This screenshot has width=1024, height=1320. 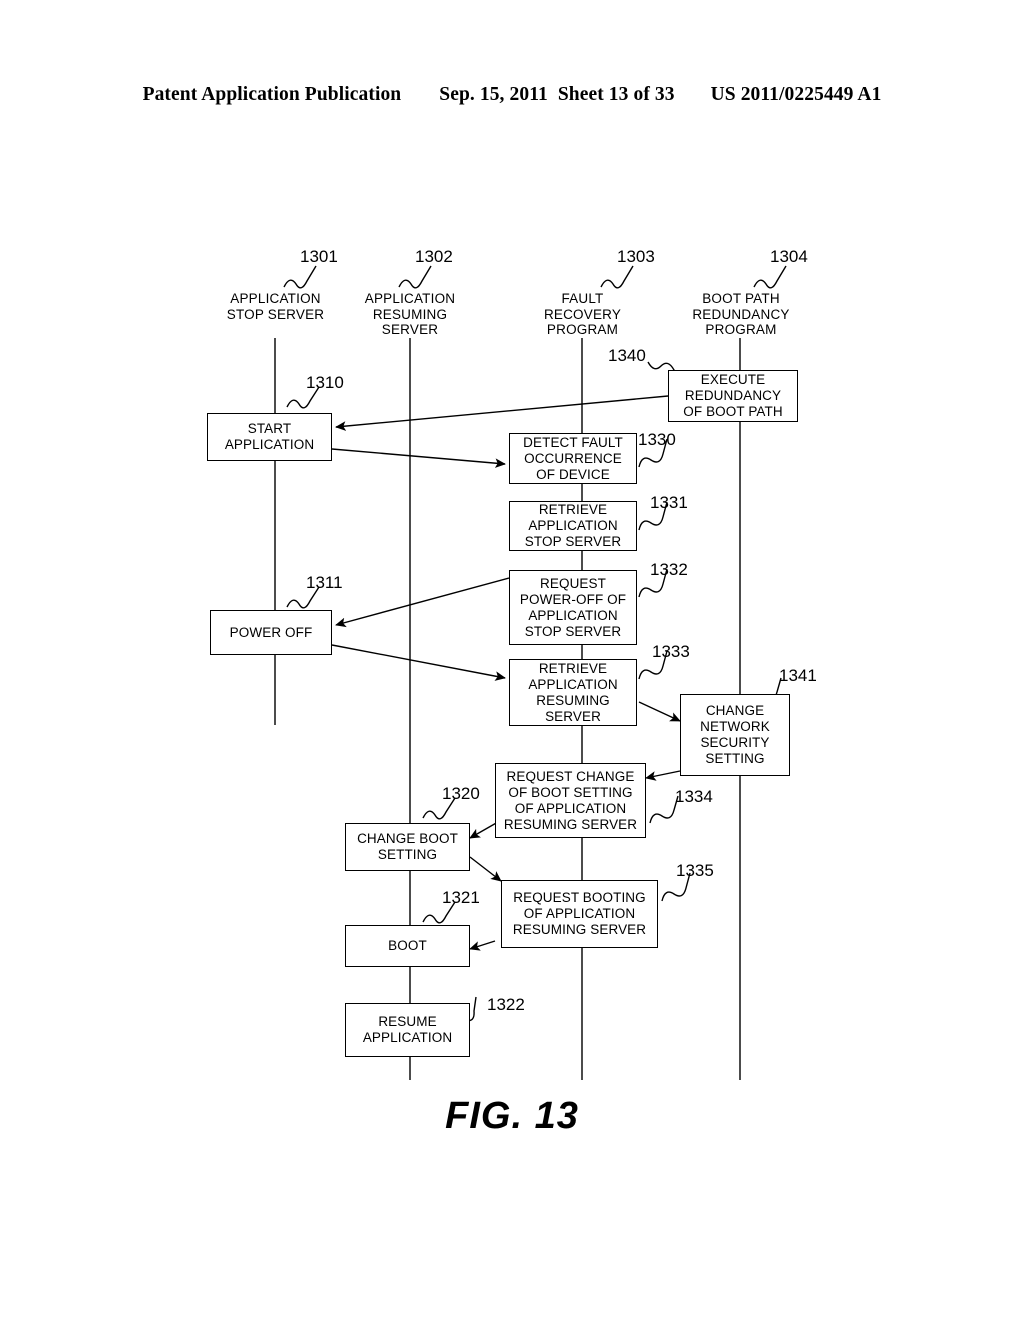 What do you see at coordinates (269, 437) in the screenshot?
I see `node-start-application: START APPLICATION` at bounding box center [269, 437].